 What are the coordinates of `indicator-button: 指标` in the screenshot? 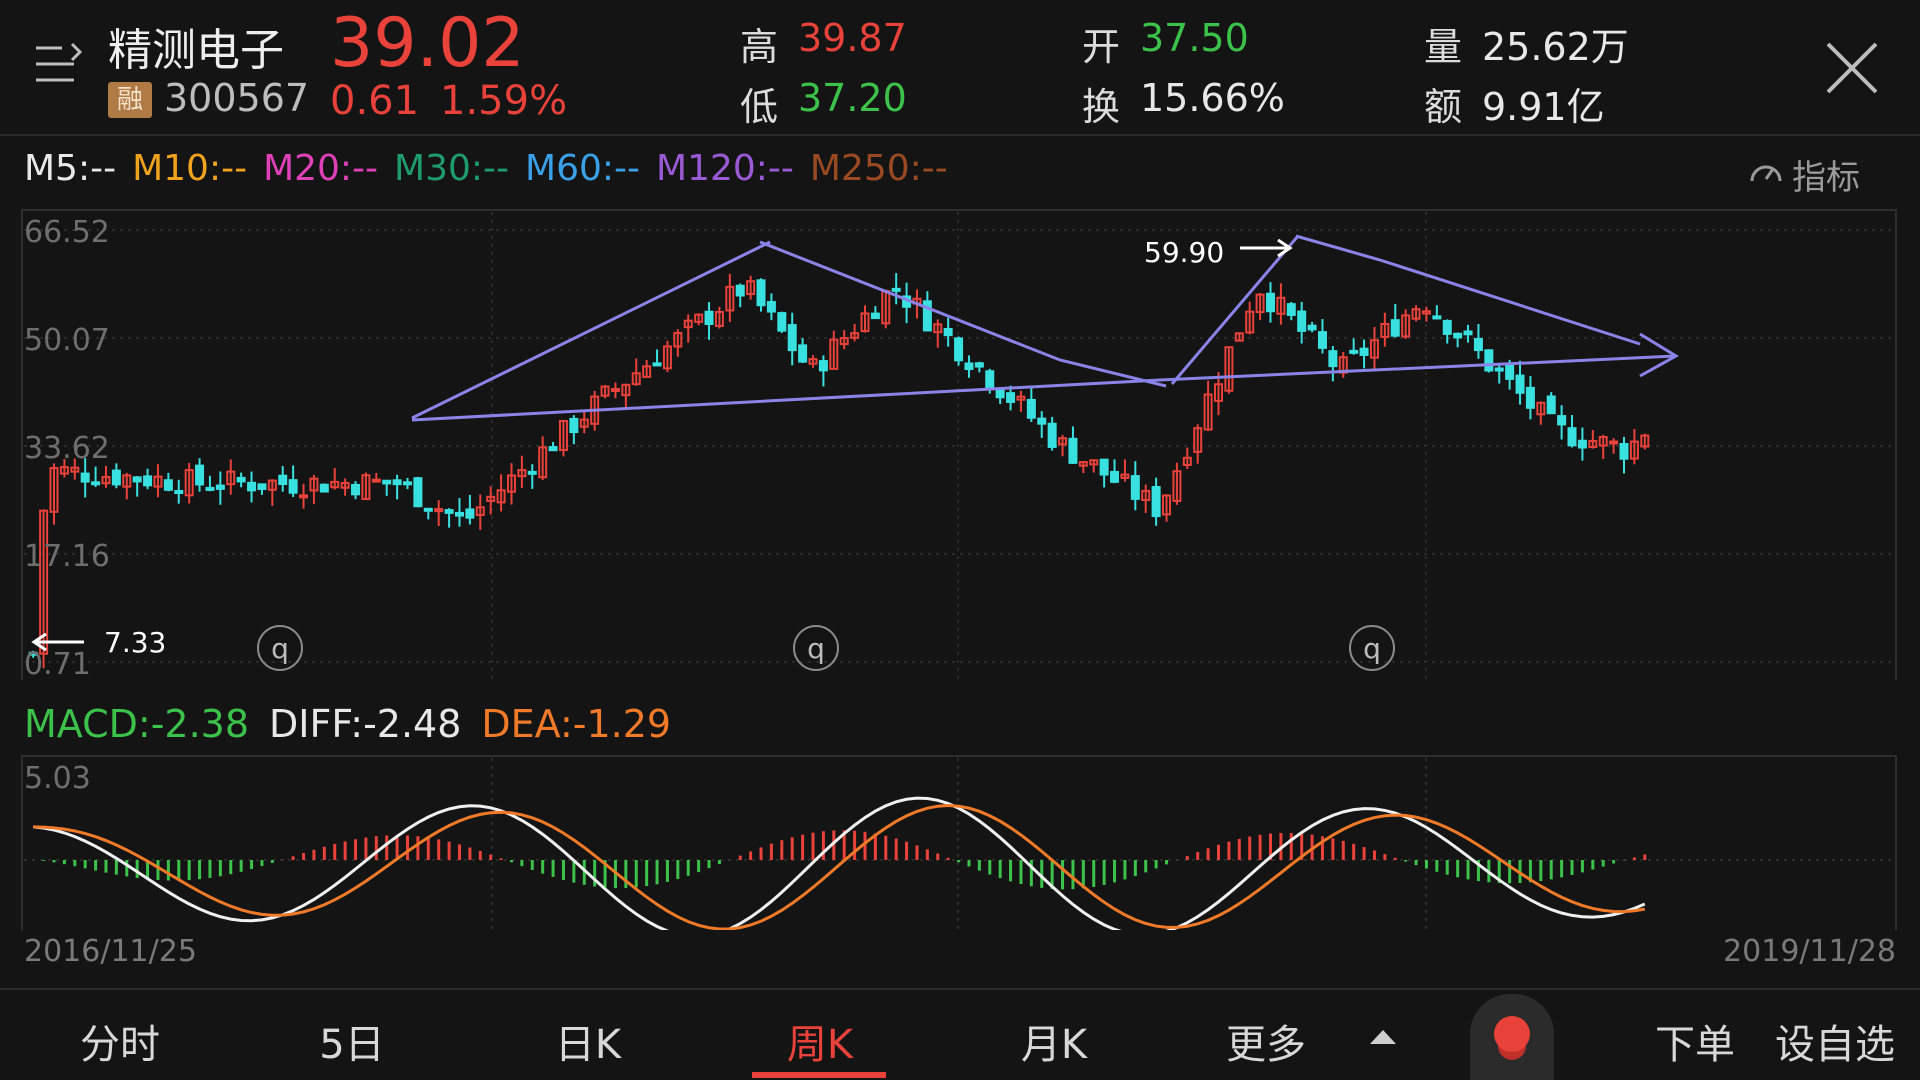 It's located at (1803, 174).